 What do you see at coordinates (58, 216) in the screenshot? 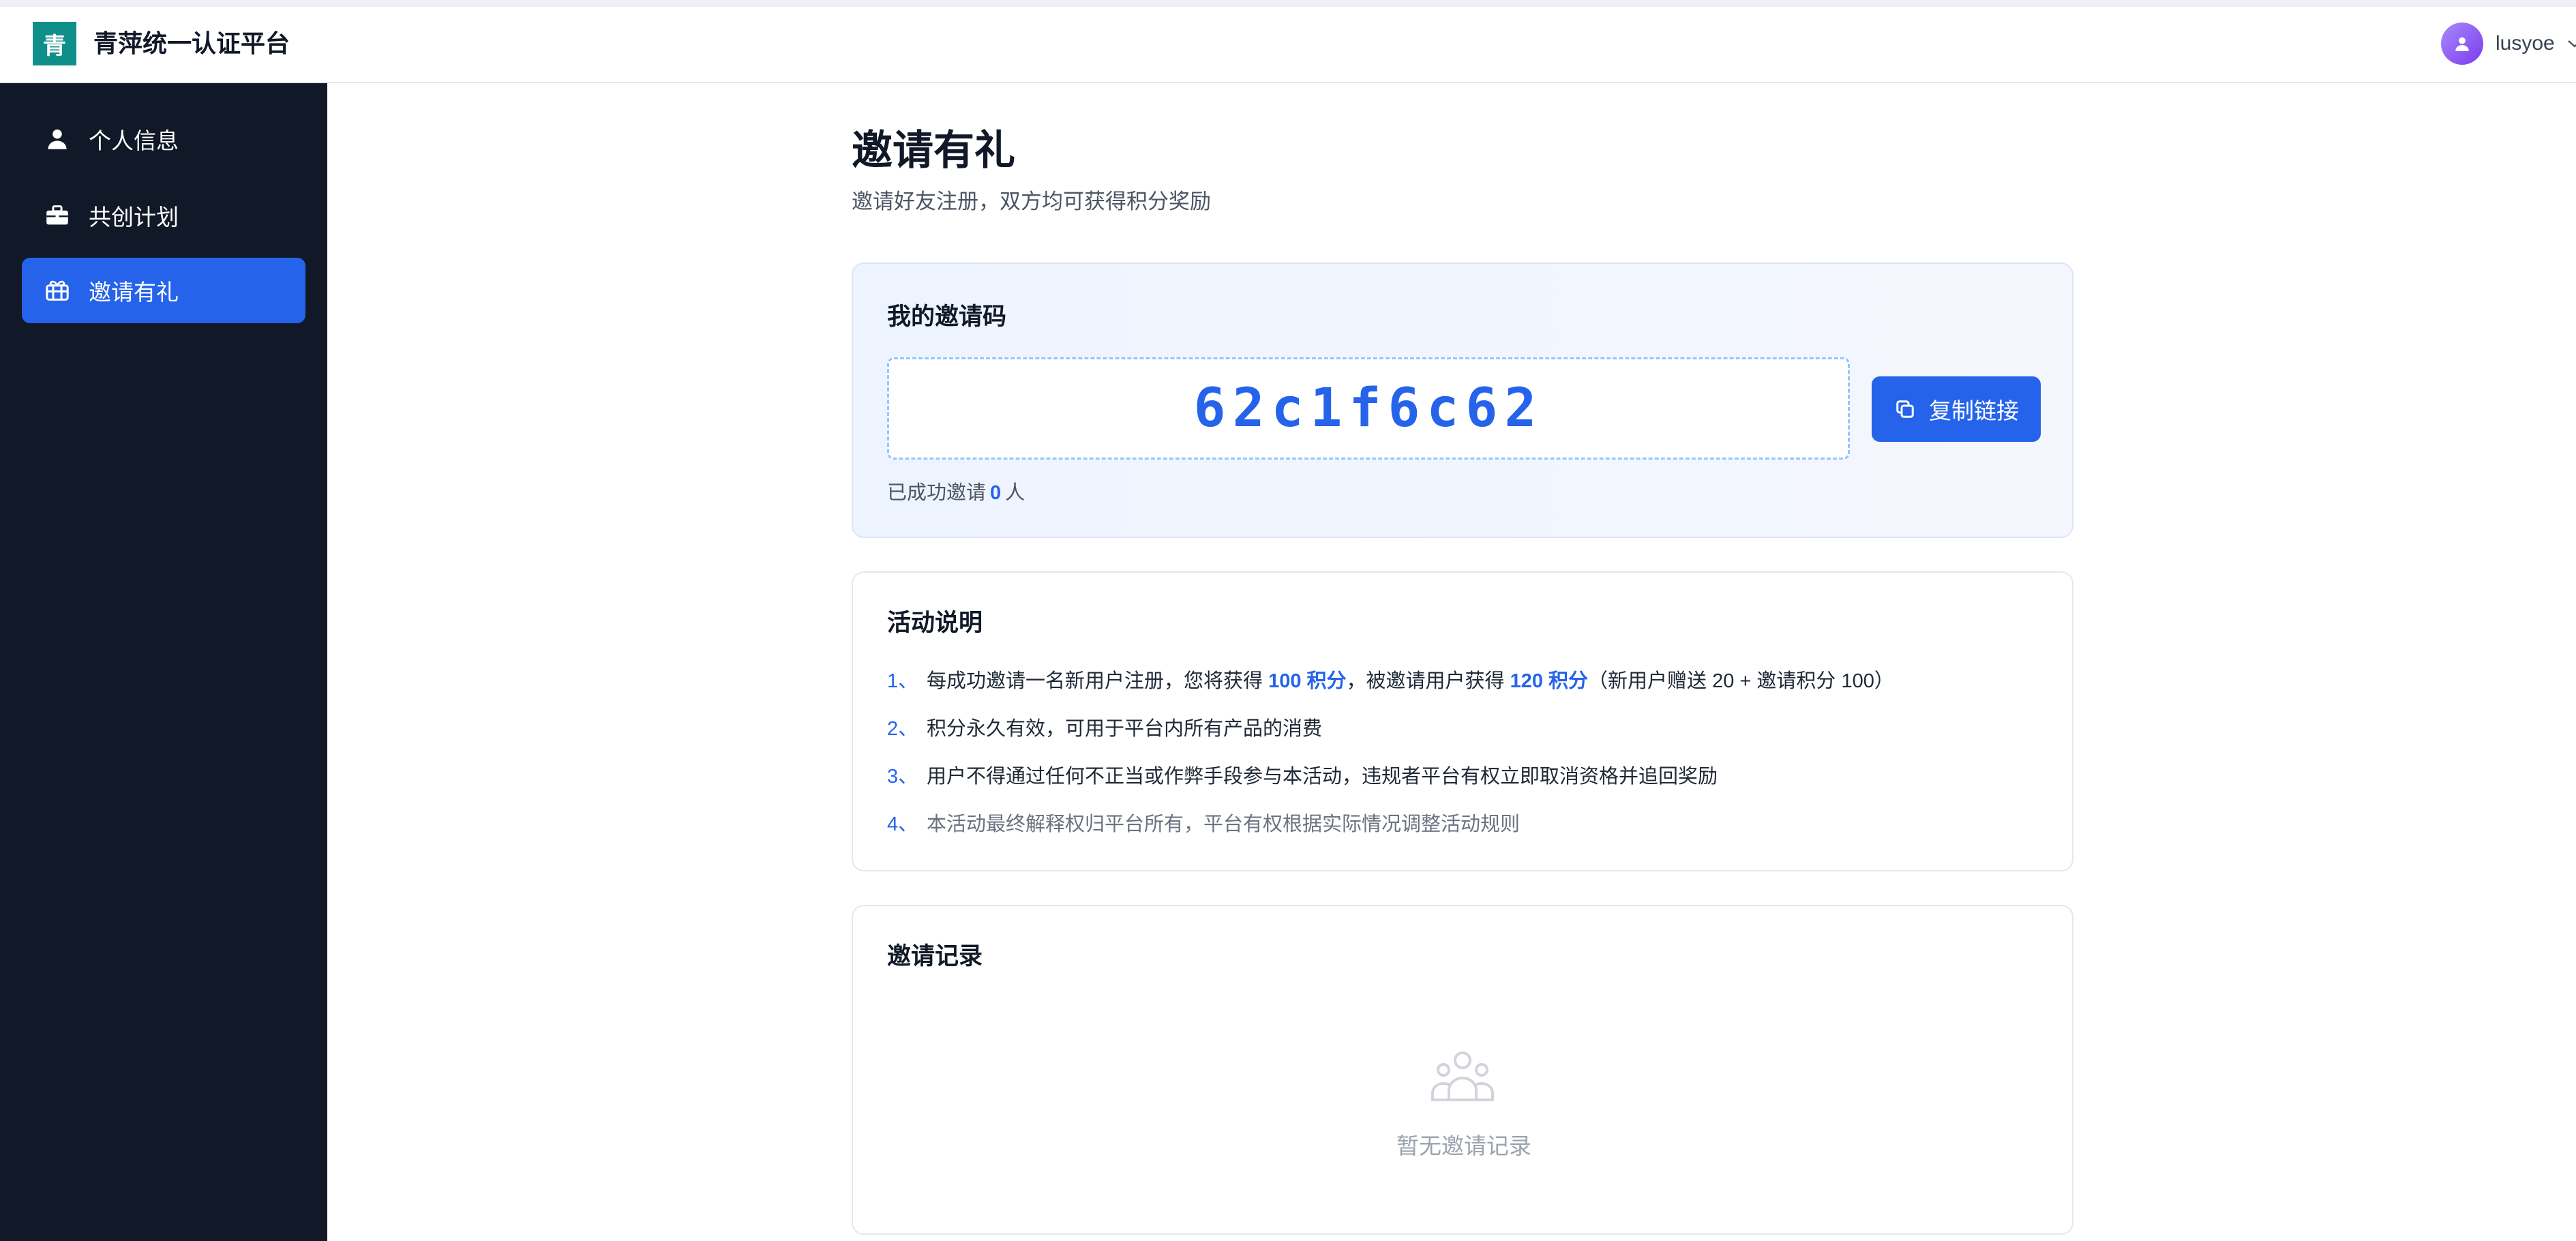
I see `briefcase-icon` at bounding box center [58, 216].